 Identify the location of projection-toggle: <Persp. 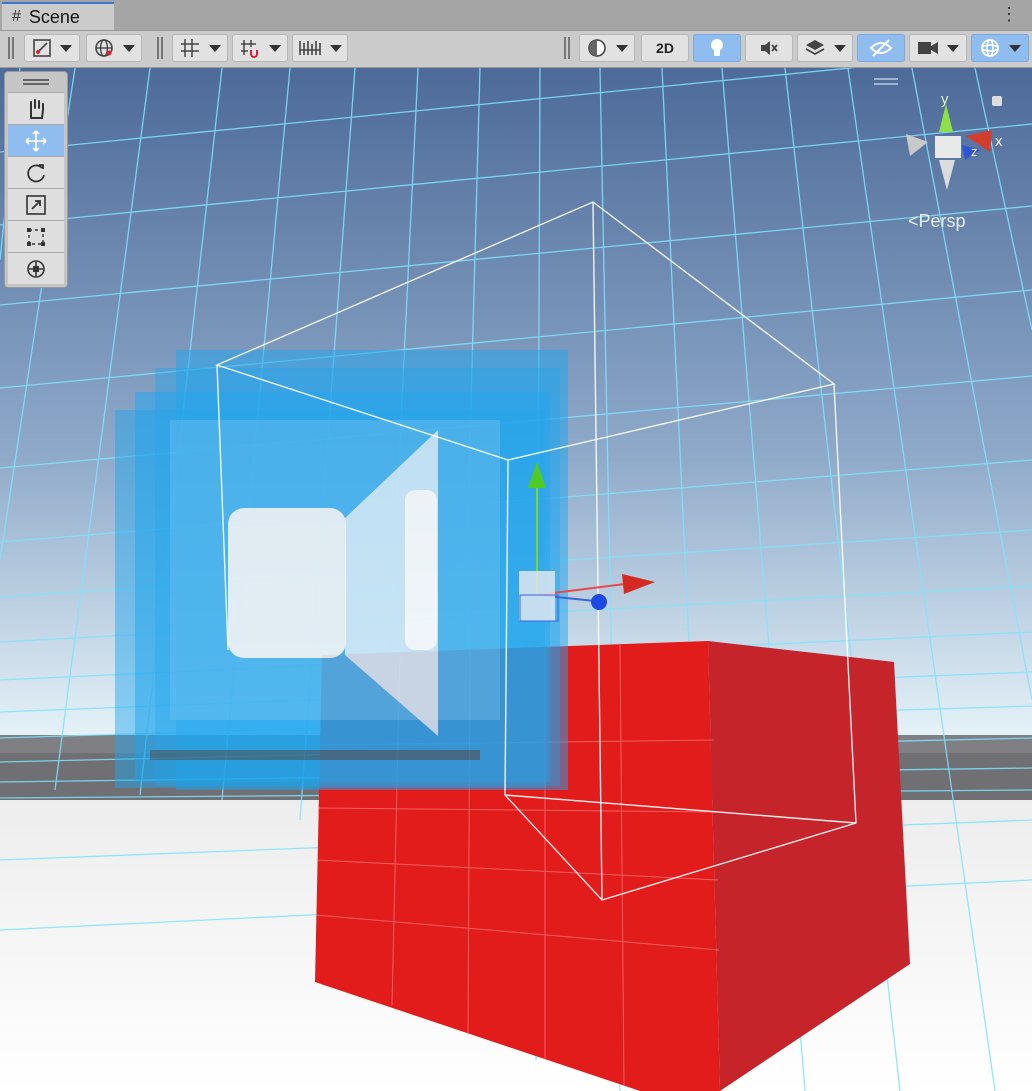
(937, 221).